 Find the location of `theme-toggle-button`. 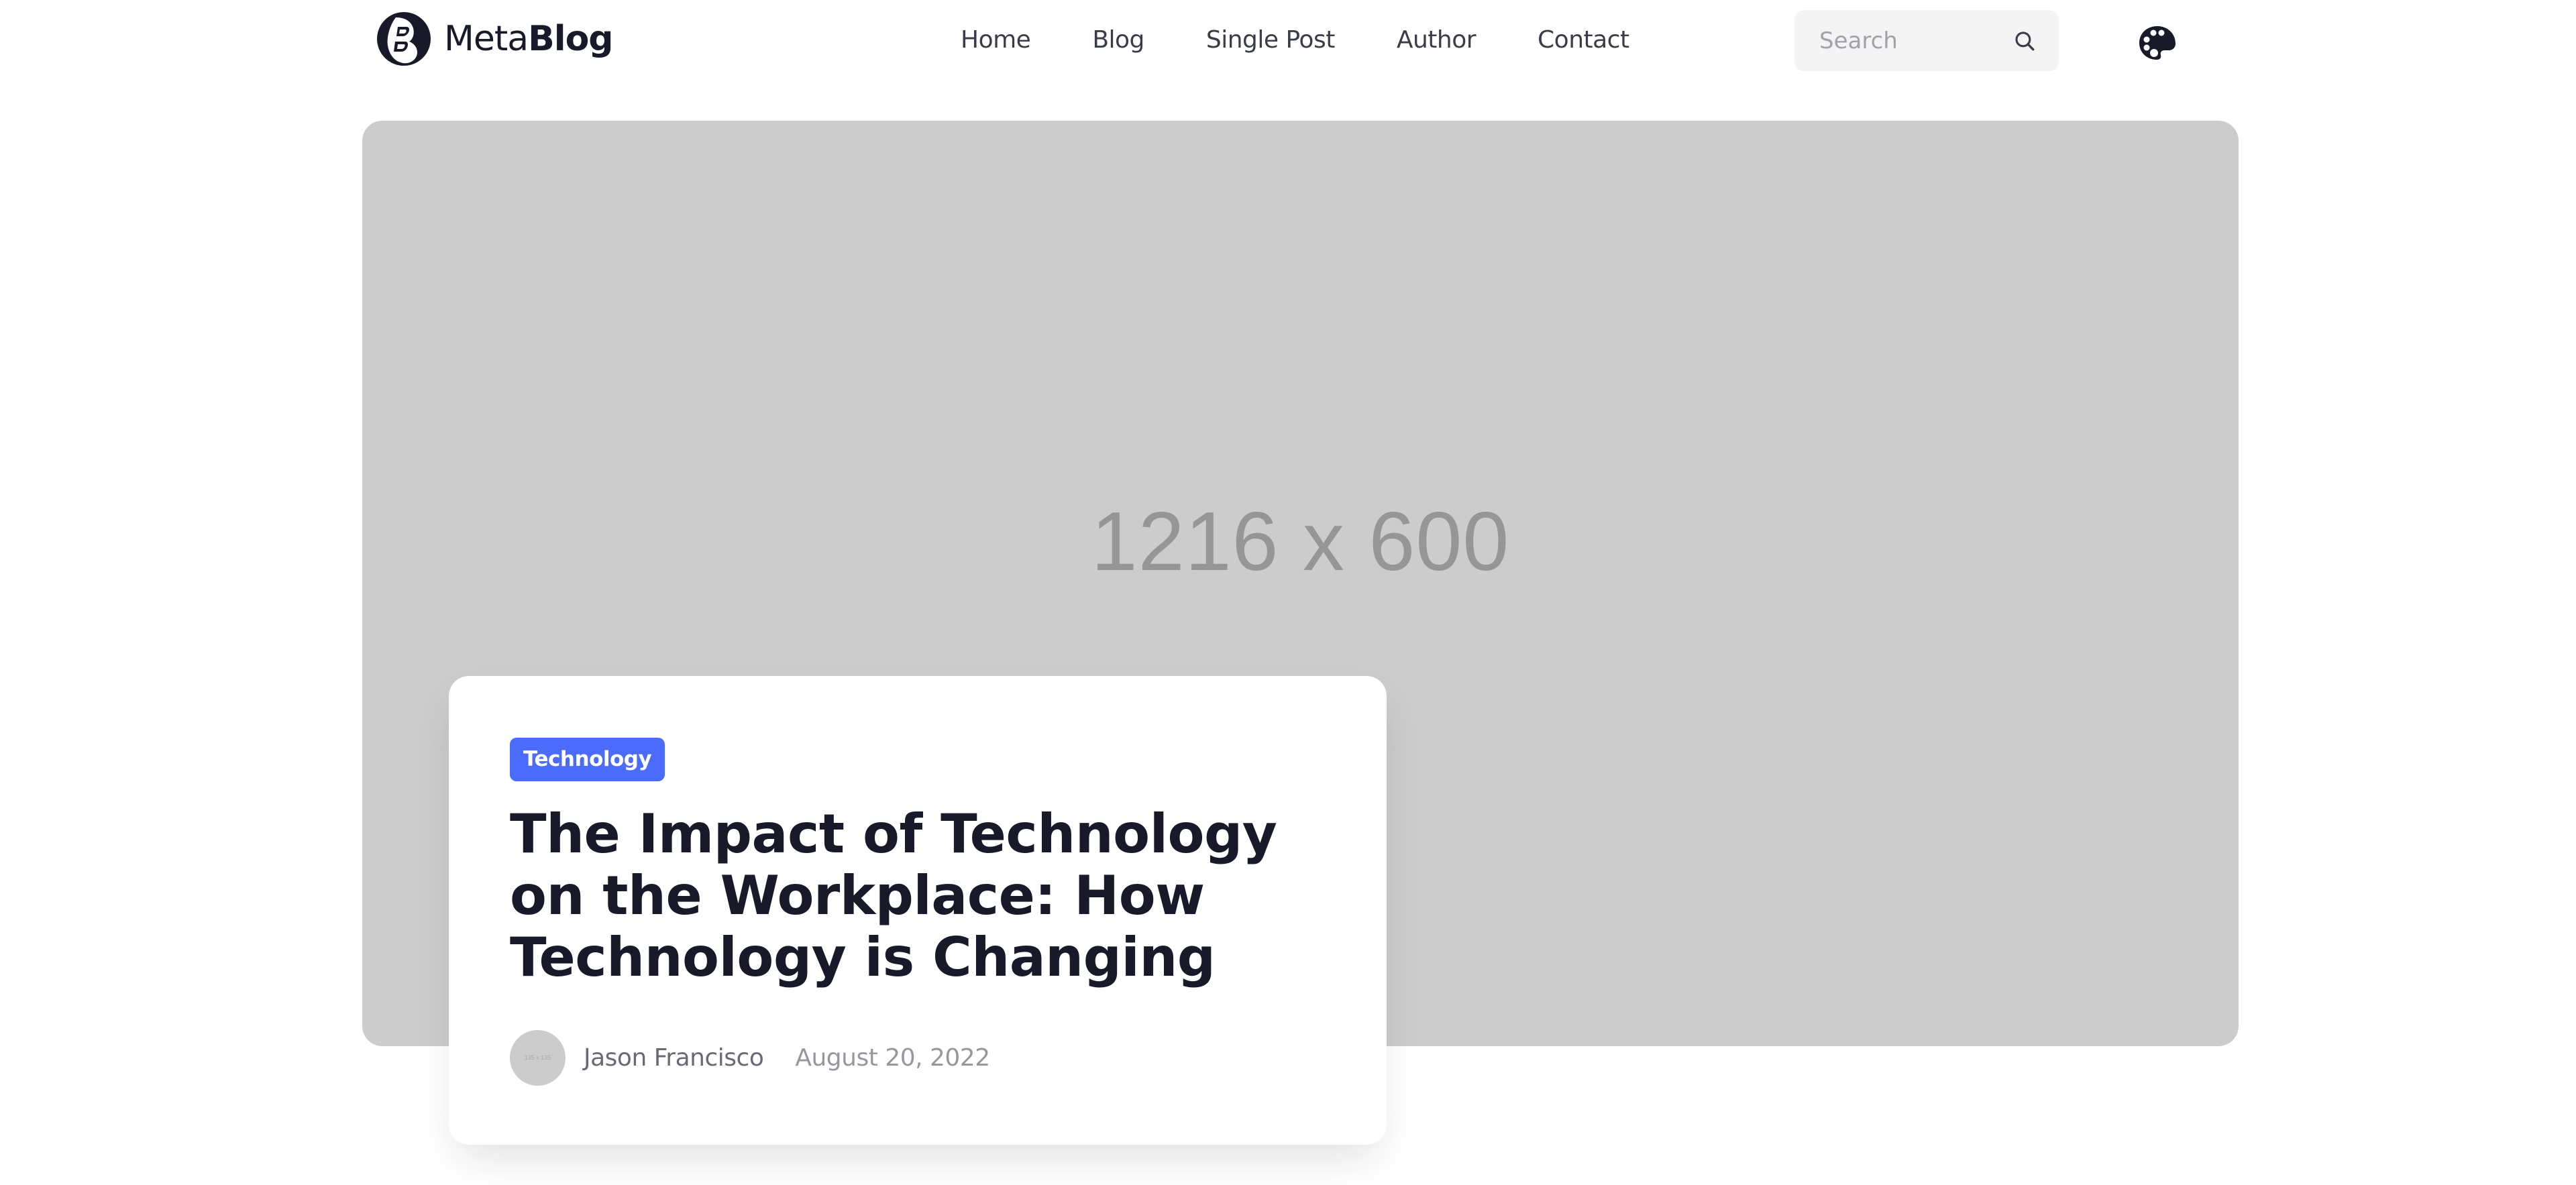

theme-toggle-button is located at coordinates (2157, 43).